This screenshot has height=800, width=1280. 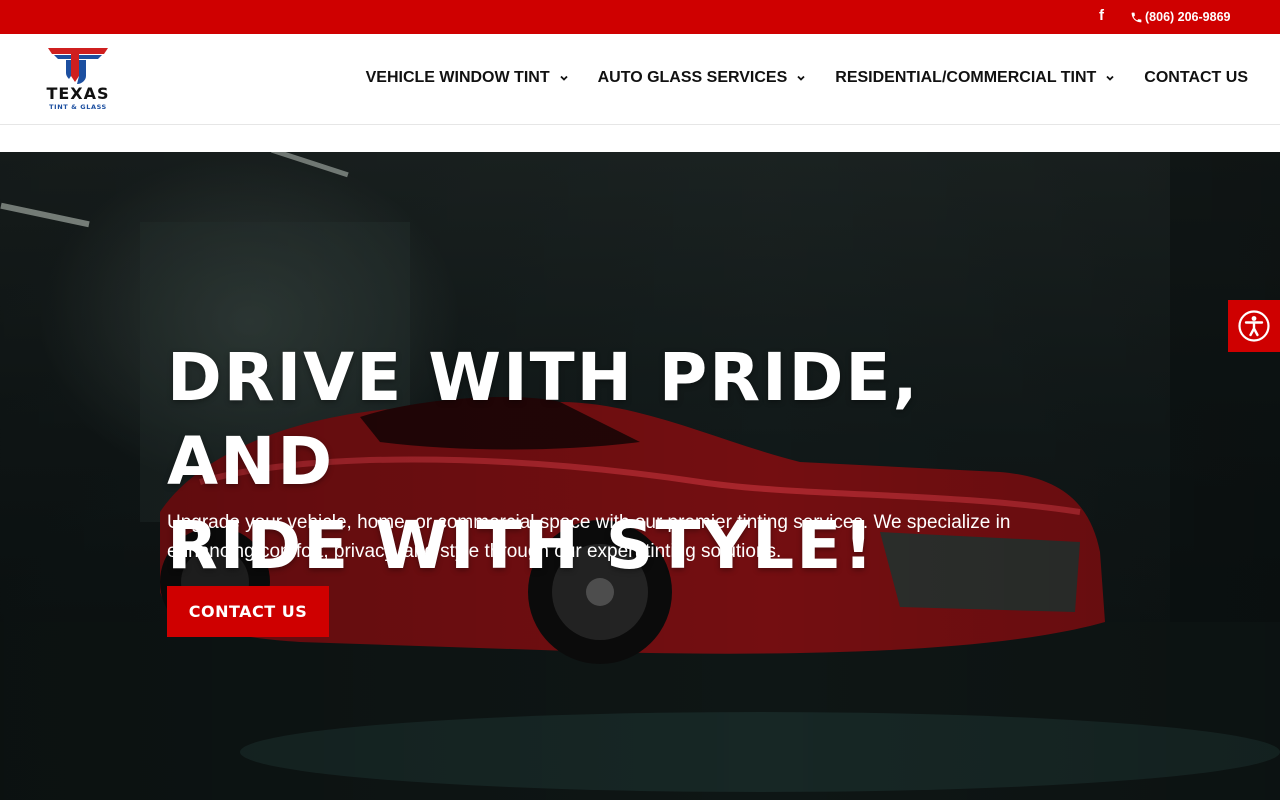 I want to click on site-logo: TEXAS TINT & GLASS, so click(x=78, y=79).